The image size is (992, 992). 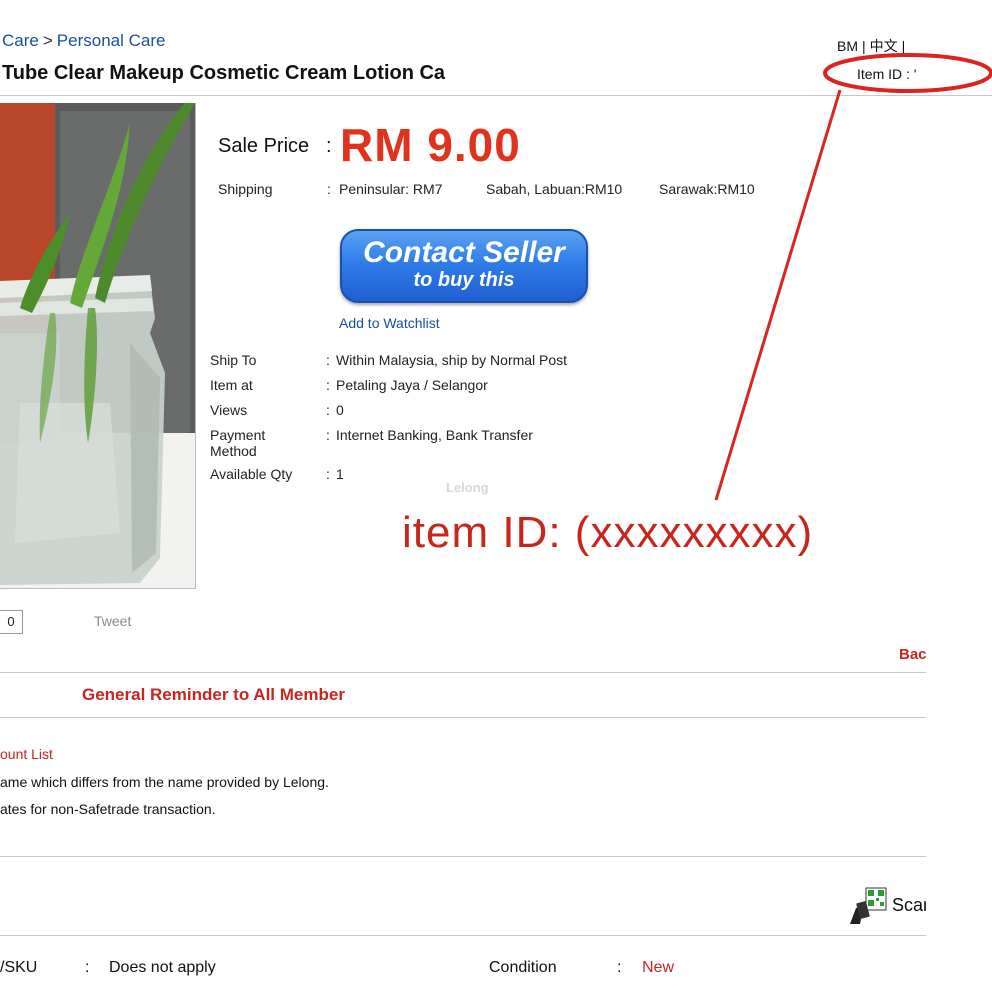 What do you see at coordinates (213, 694) in the screenshot?
I see `reminder-title: General Reminder to All Member` at bounding box center [213, 694].